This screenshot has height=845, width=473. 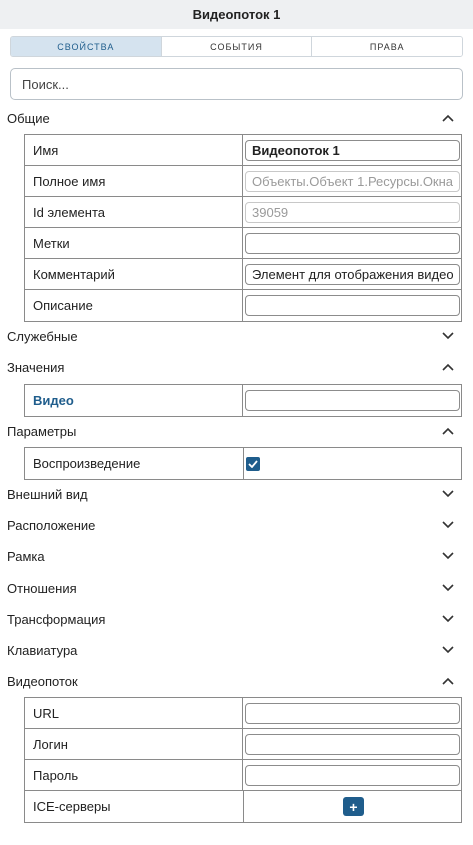 I want to click on window-title-bar: Видеопоток 1, so click(x=236, y=14).